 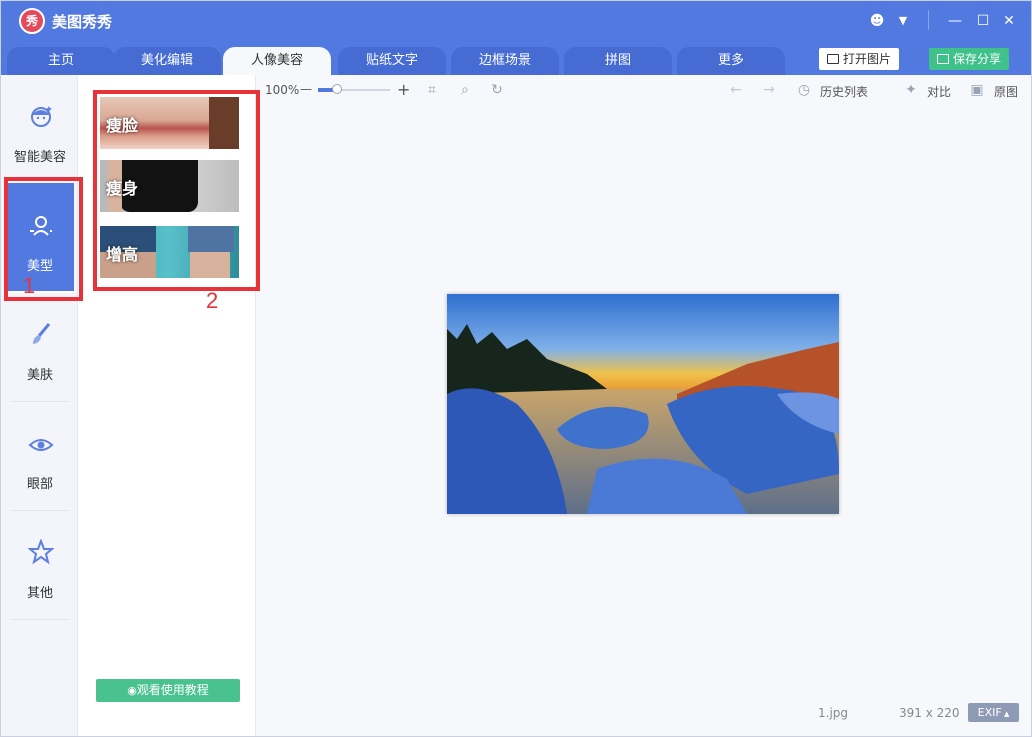 I want to click on star-icon, so click(x=41, y=552).